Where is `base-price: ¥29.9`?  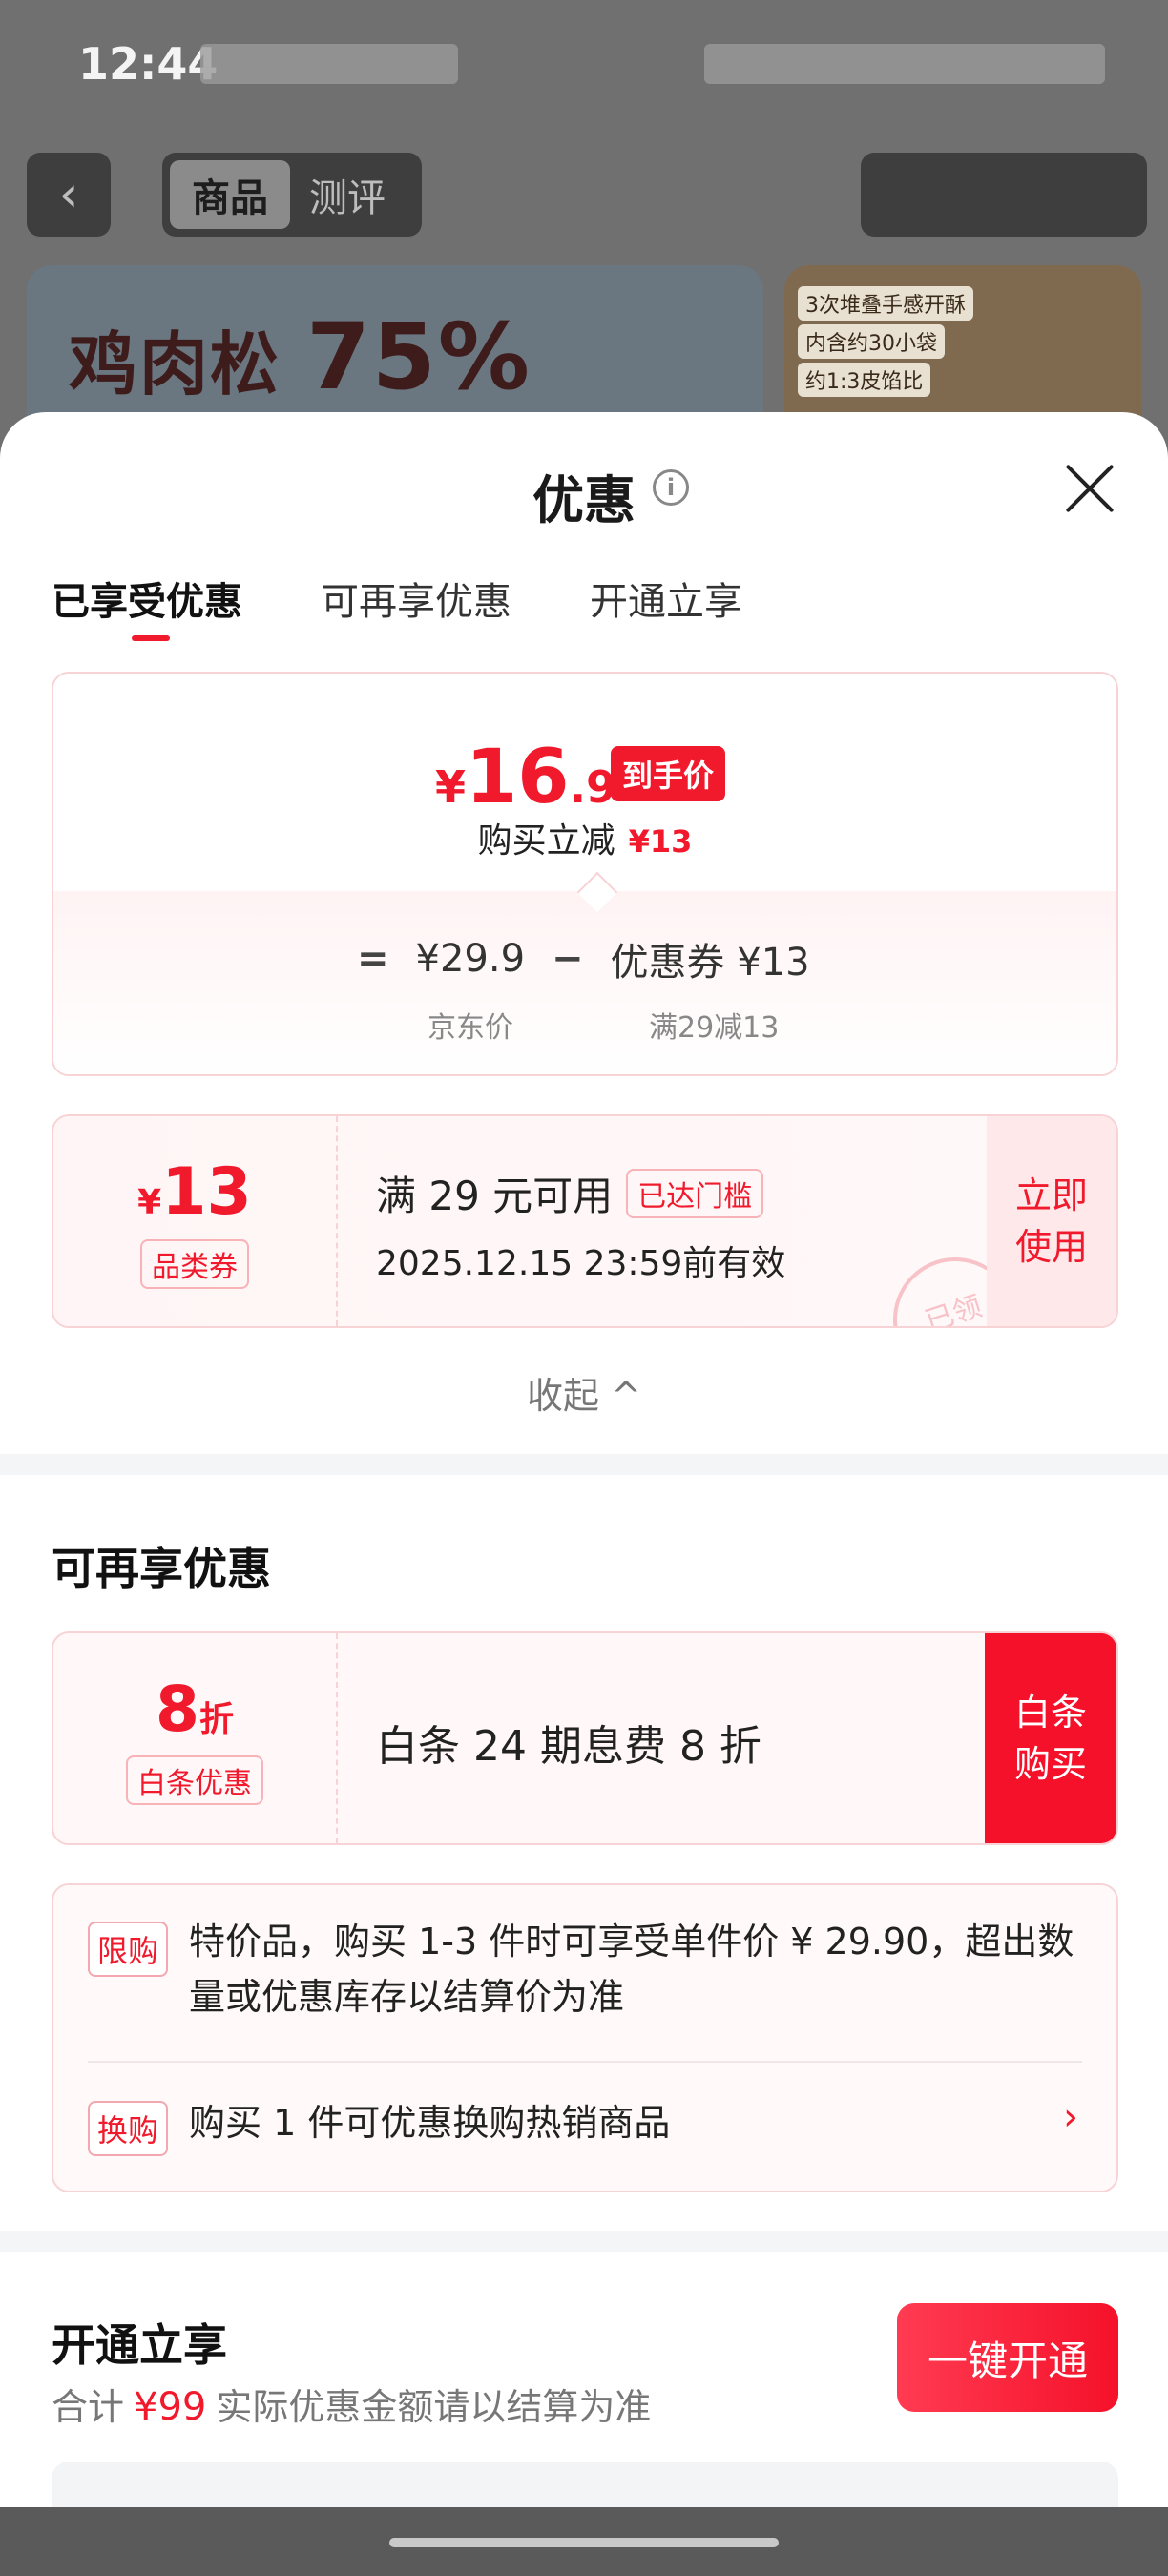
base-price: ¥29.9 is located at coordinates (471, 959).